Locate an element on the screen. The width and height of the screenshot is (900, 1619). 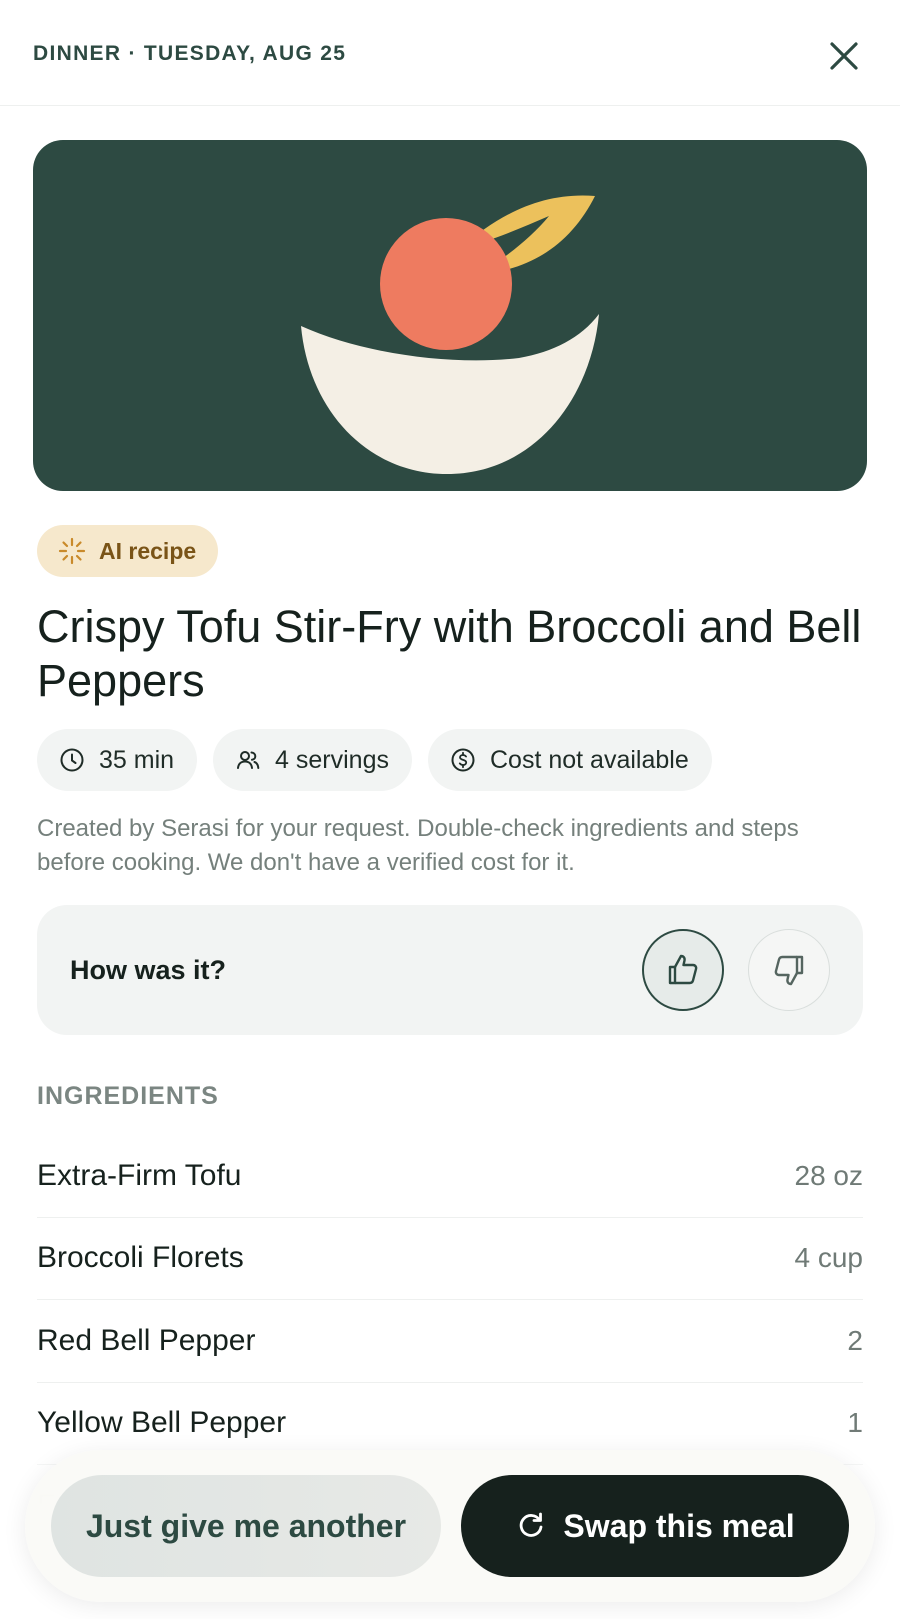
ingredient-qty: 4 cup is located at coordinates (829, 1258).